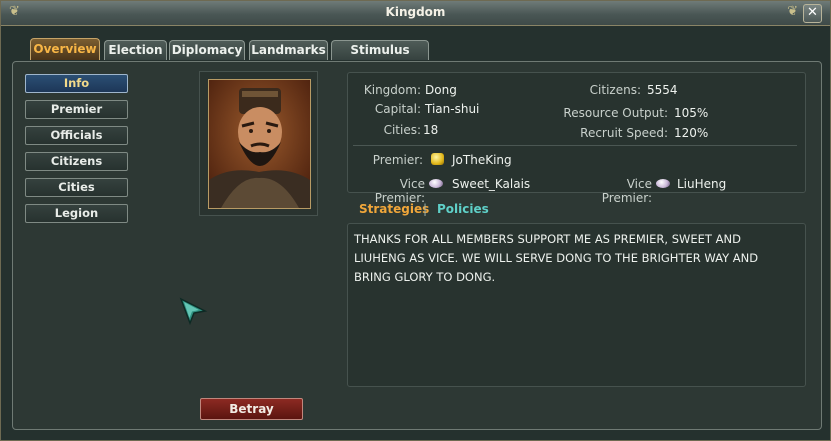 The image size is (831, 441). I want to click on resource-output-value: 105%, so click(691, 113).